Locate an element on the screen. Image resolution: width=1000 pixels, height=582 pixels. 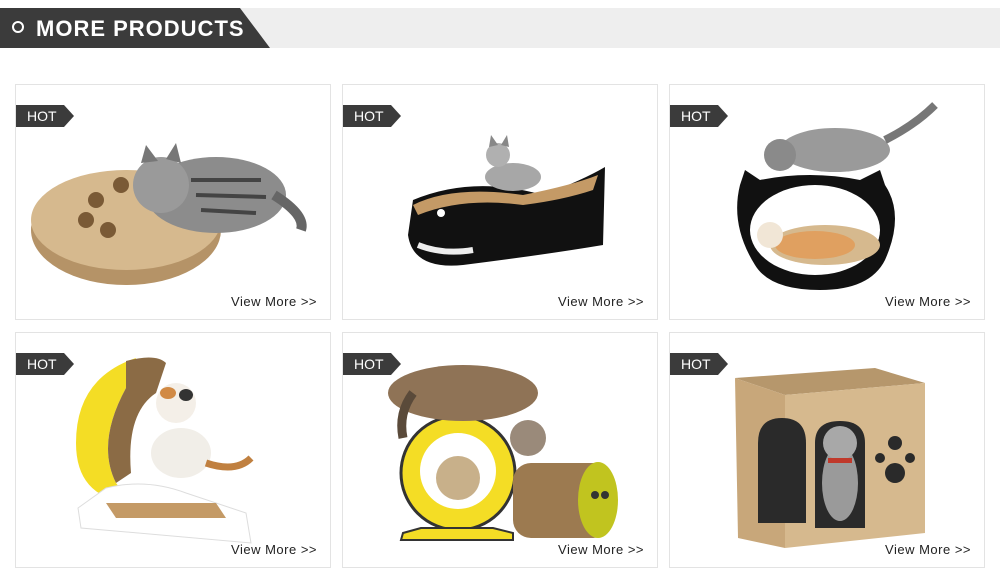
product-card-ring-roller-scratcher: HOT View More >> is located at coordinates (500, 450).